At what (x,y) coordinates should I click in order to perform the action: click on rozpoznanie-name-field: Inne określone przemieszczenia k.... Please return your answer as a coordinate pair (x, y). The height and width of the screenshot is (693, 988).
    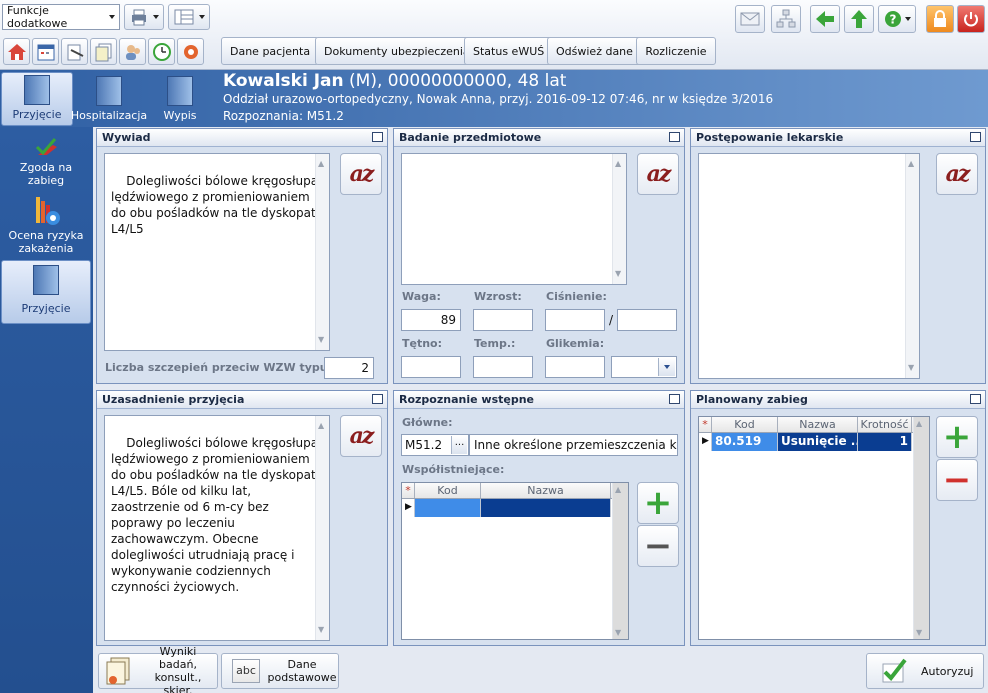
    Looking at the image, I should click on (573, 445).